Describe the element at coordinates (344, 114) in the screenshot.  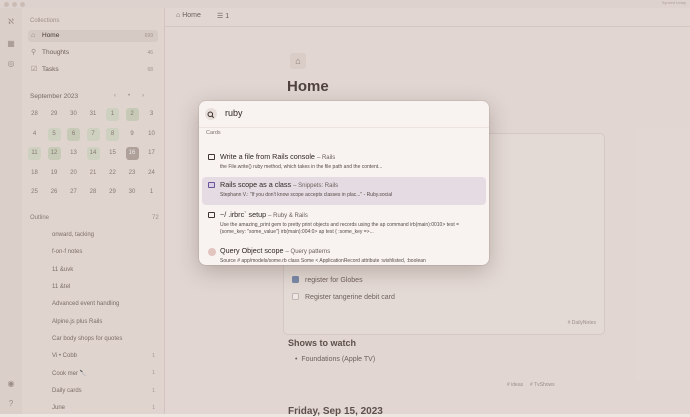
I see `search-row: ruby` at that location.